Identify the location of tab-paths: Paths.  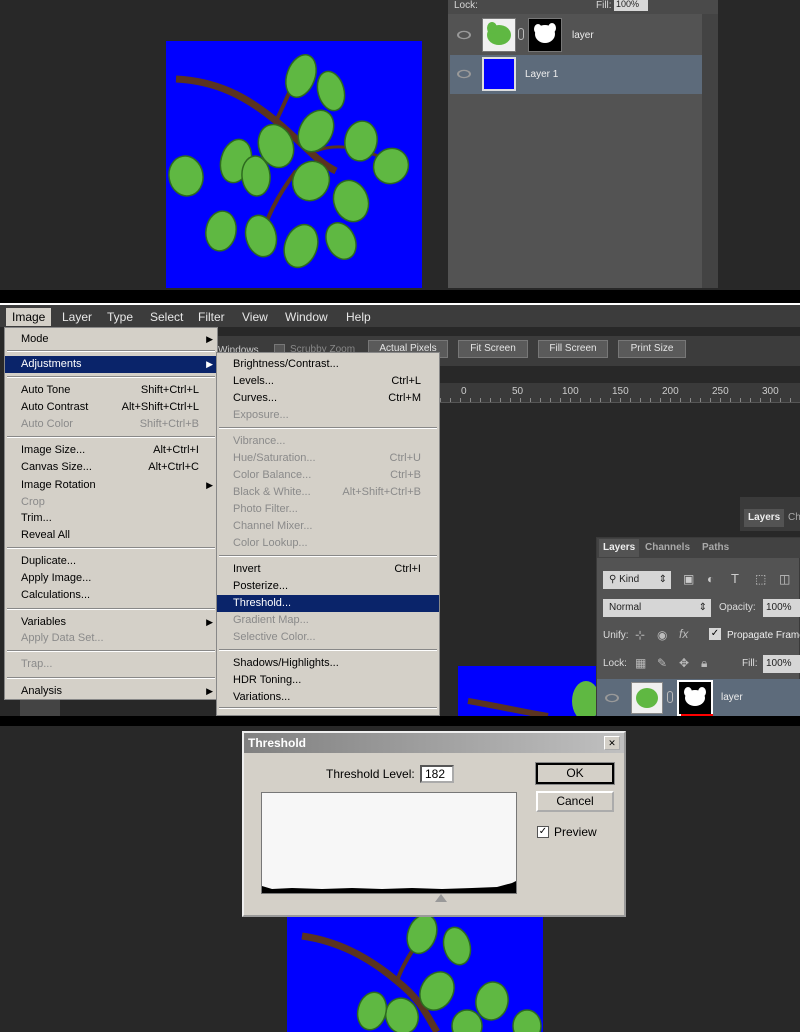
(715, 548).